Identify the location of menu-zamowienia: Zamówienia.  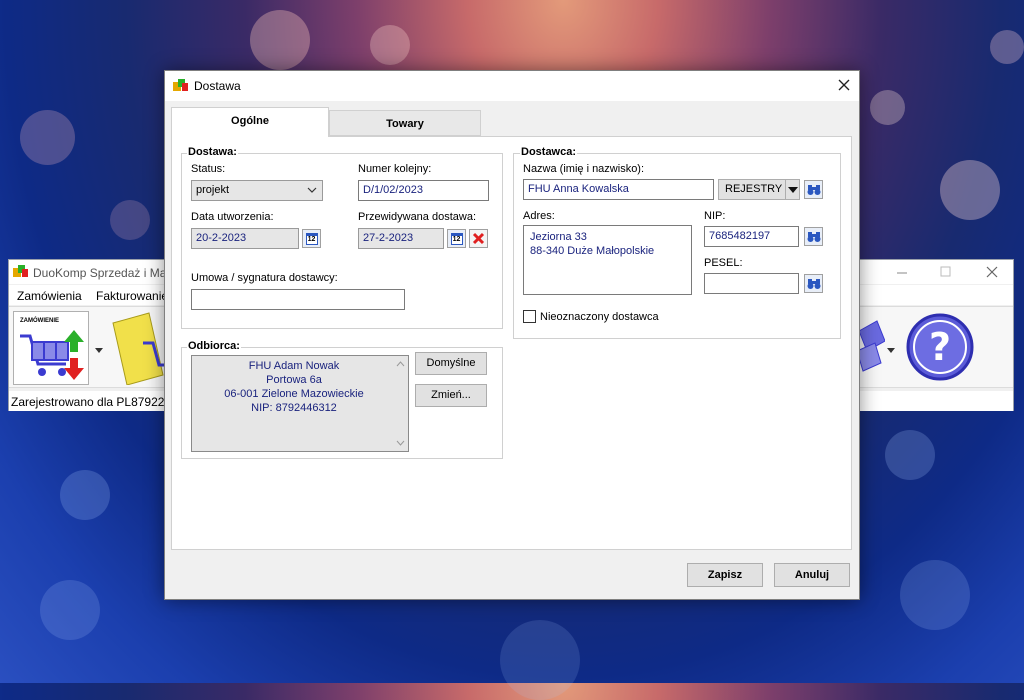
(49, 296).